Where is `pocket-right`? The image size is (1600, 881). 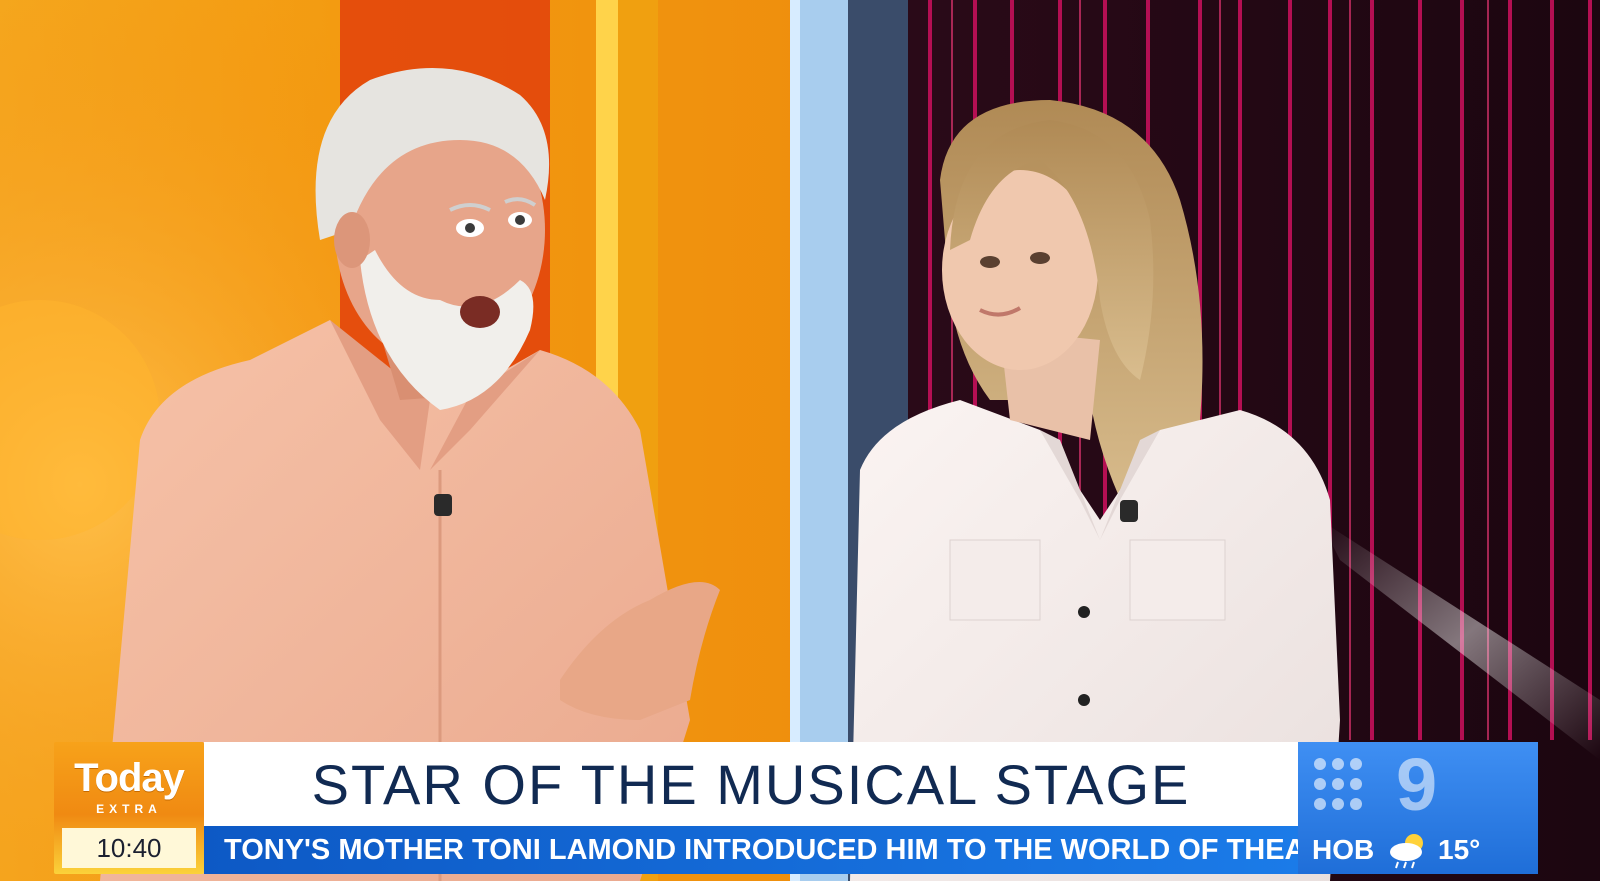
pocket-right is located at coordinates (1177, 580).